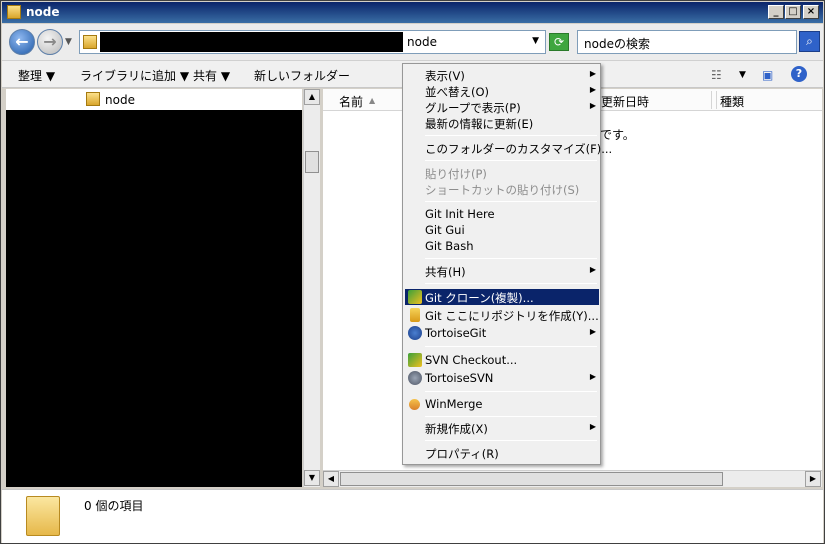 The height and width of the screenshot is (544, 825). What do you see at coordinates (134, 75) in the screenshot?
I see `include-library-button: ライブラリに追加 ▼` at bounding box center [134, 75].